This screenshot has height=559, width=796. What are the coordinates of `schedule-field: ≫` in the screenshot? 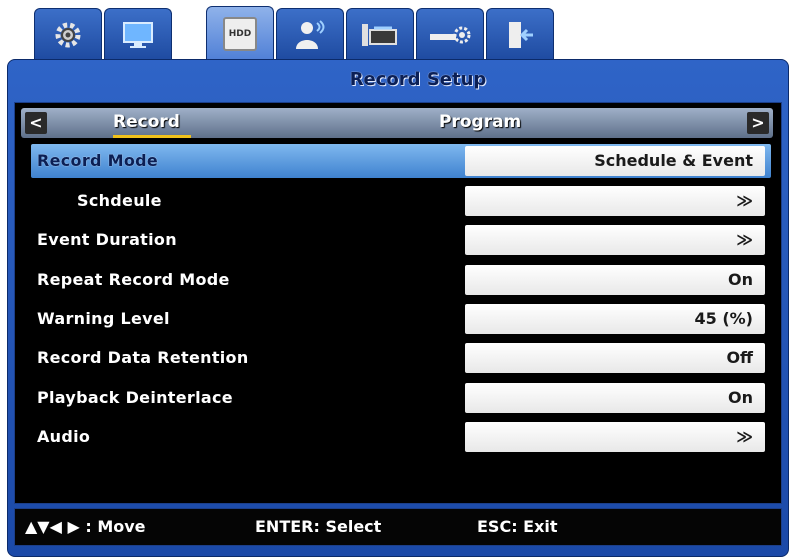 It's located at (615, 201).